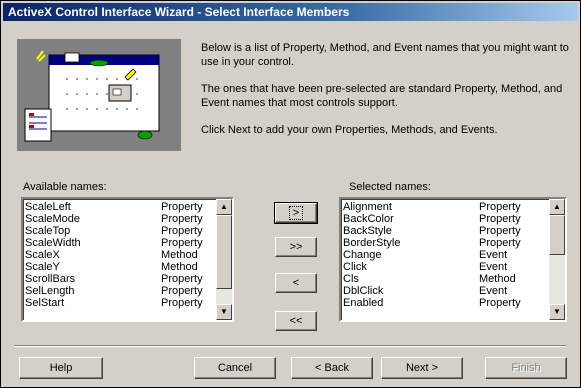 The height and width of the screenshot is (388, 581). What do you see at coordinates (235, 368) in the screenshot?
I see `cancel-button: Cancel` at bounding box center [235, 368].